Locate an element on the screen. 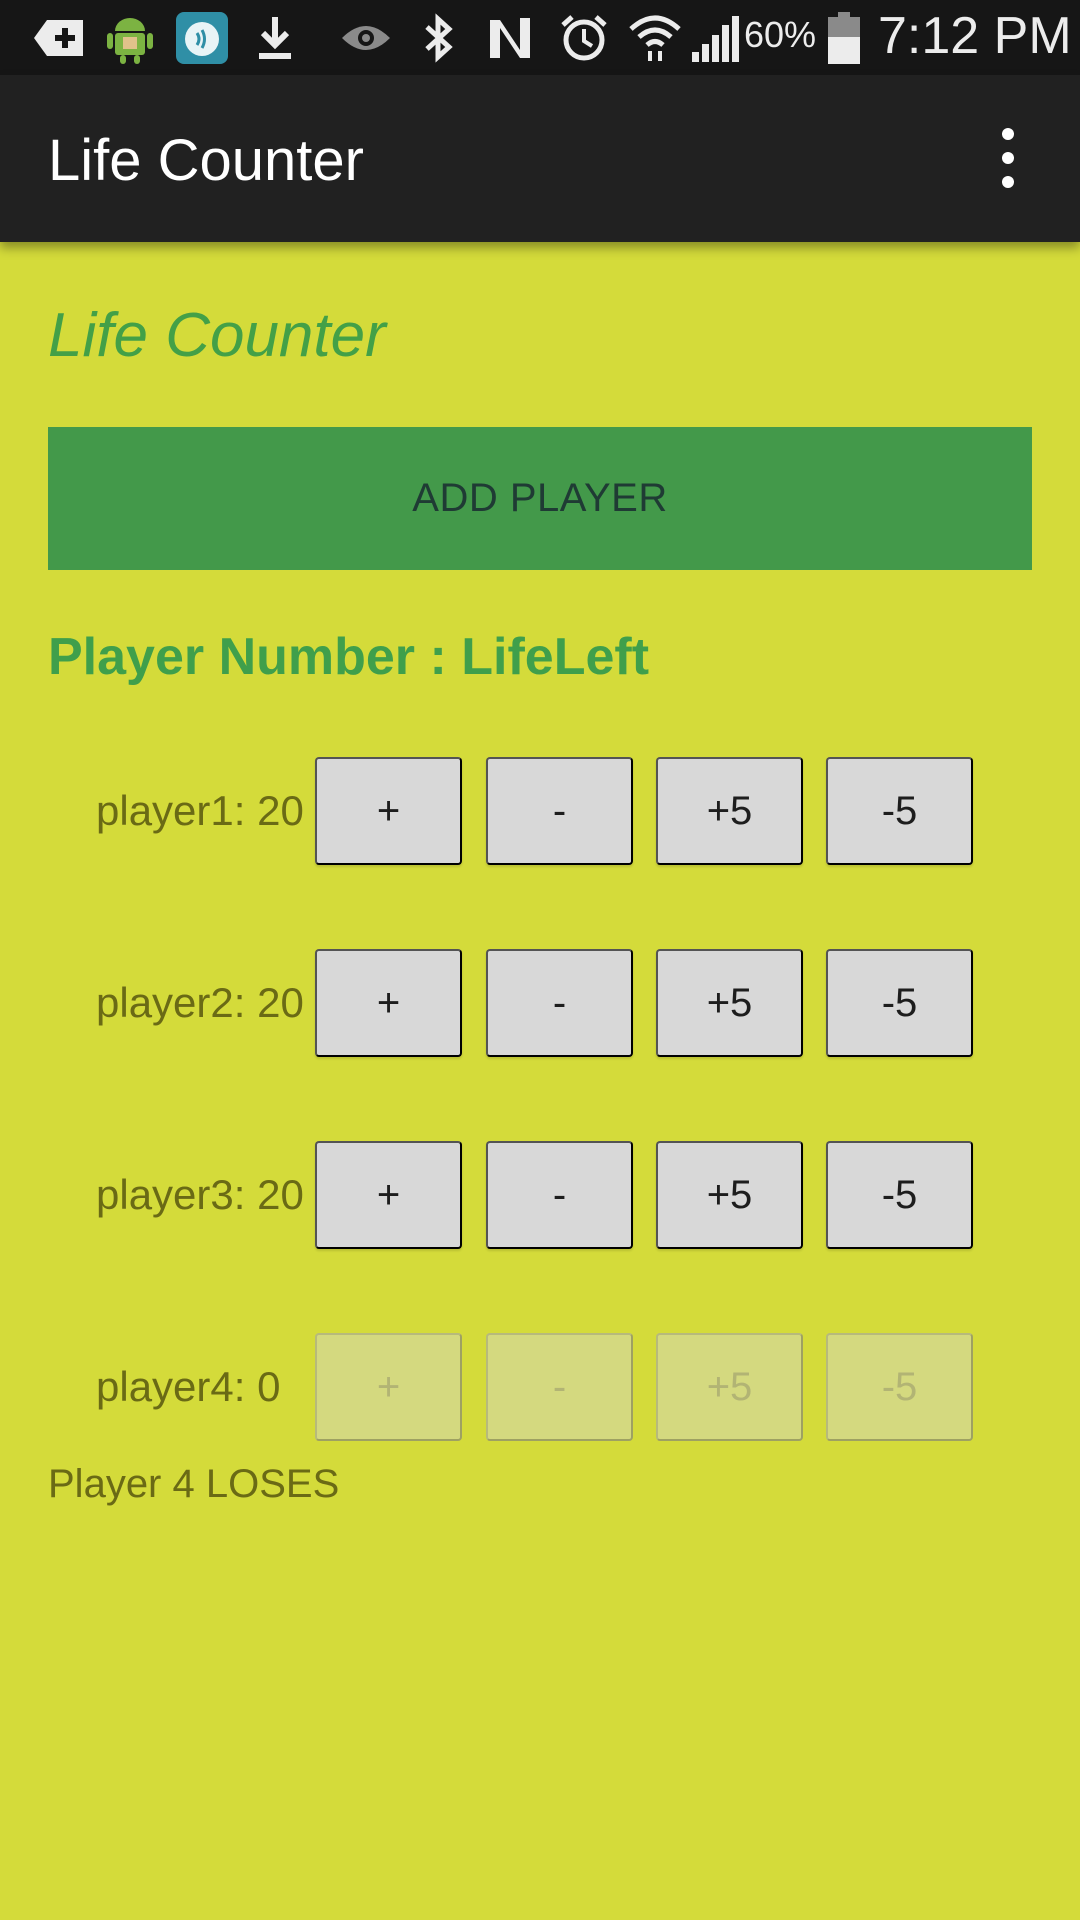  player-life-label: player1: 20 is located at coordinates (200, 810).